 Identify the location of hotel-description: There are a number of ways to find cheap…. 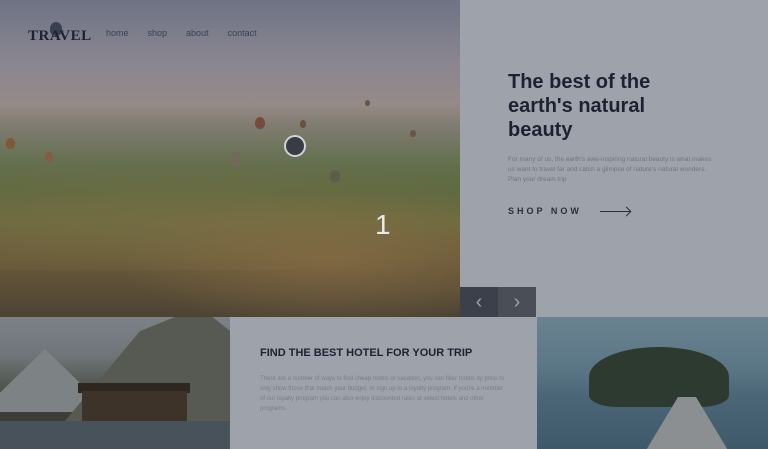
(382, 394).